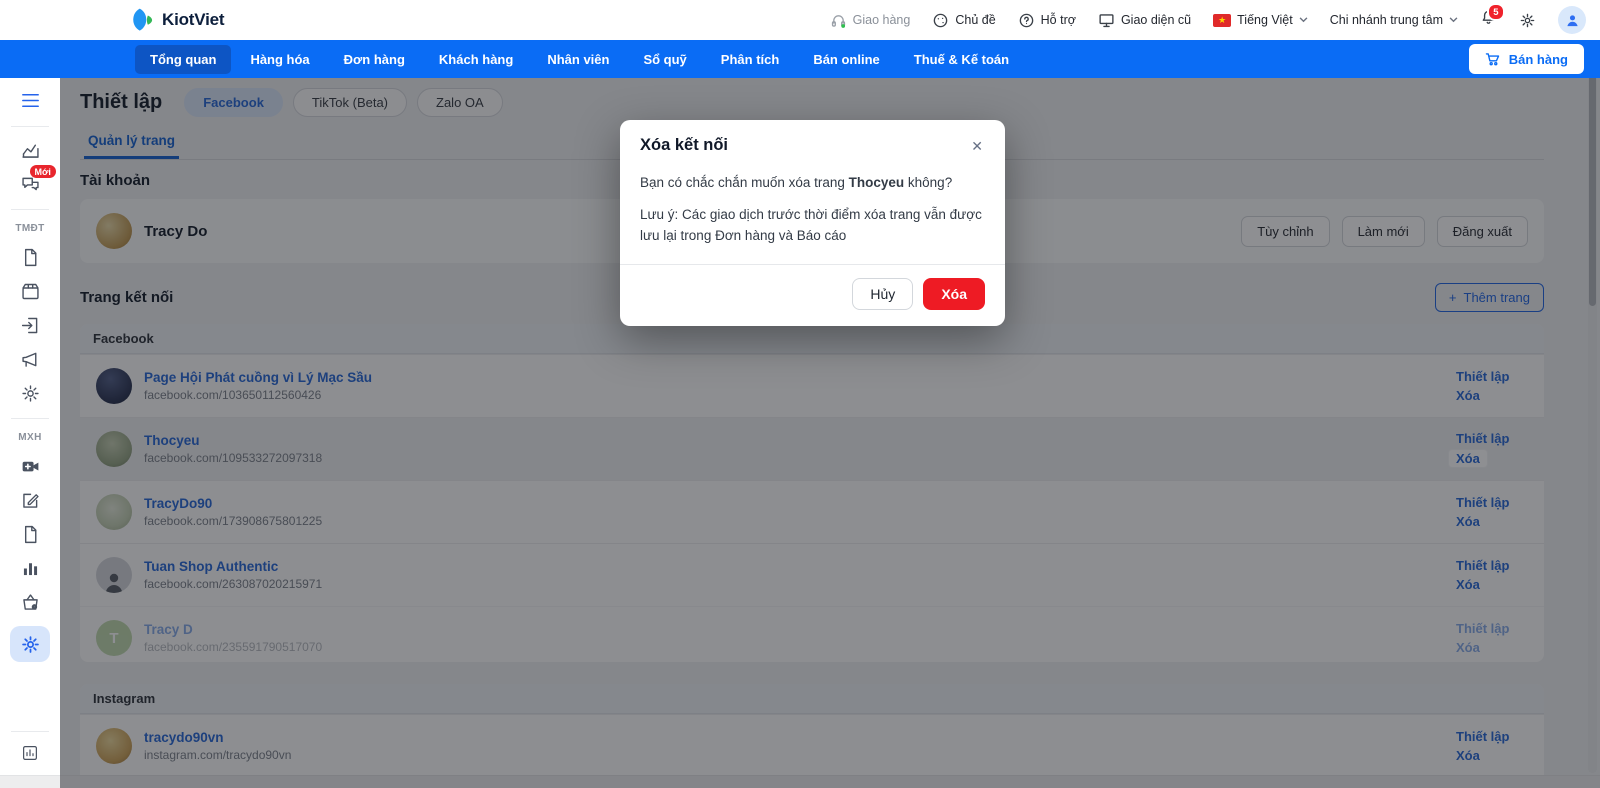 The image size is (1600, 788). I want to click on nav-nhan-vien: Nhân viên, so click(578, 59).